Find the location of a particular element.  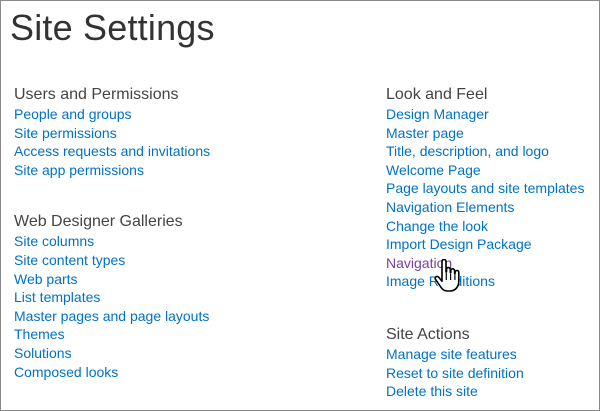

list-item: Master pages and page layouts is located at coordinates (179, 316).